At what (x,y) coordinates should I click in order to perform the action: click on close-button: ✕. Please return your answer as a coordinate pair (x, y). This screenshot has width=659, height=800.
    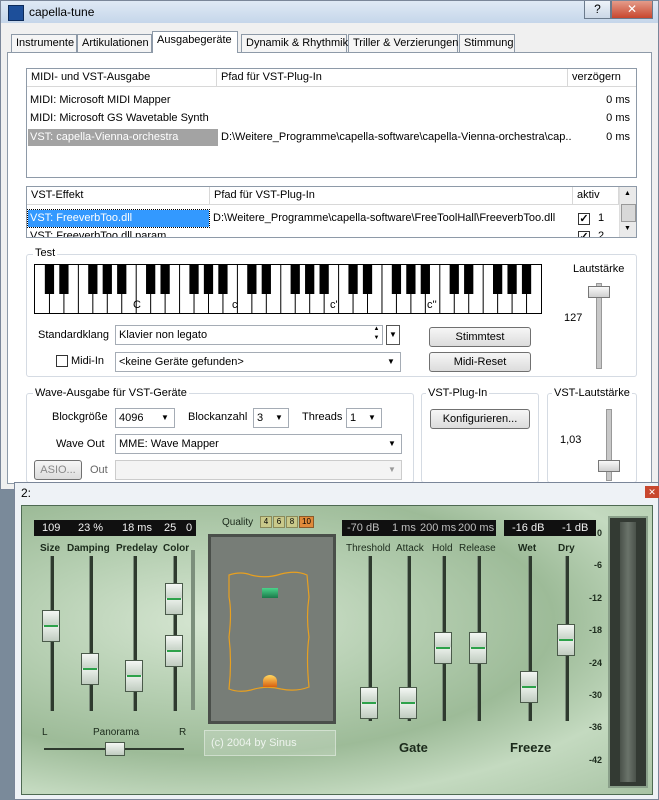
    Looking at the image, I should click on (632, 10).